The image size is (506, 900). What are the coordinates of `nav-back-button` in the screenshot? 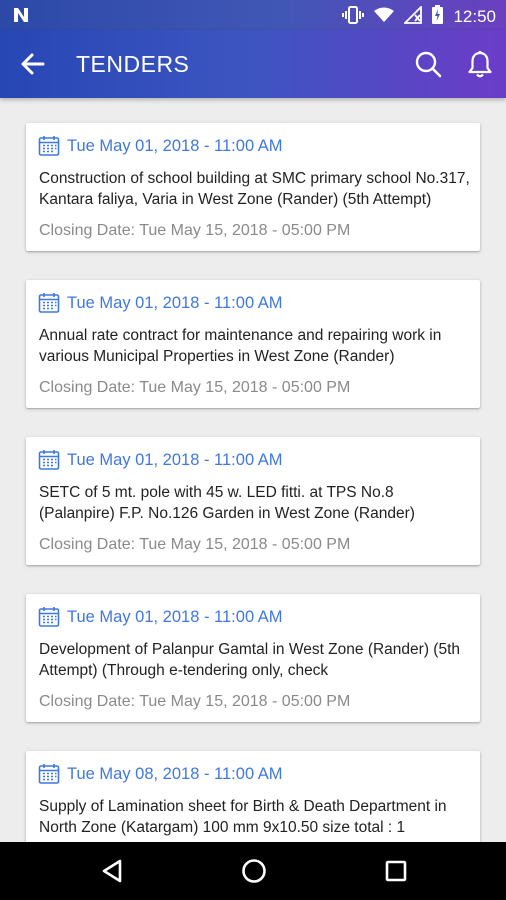 It's located at (113, 871).